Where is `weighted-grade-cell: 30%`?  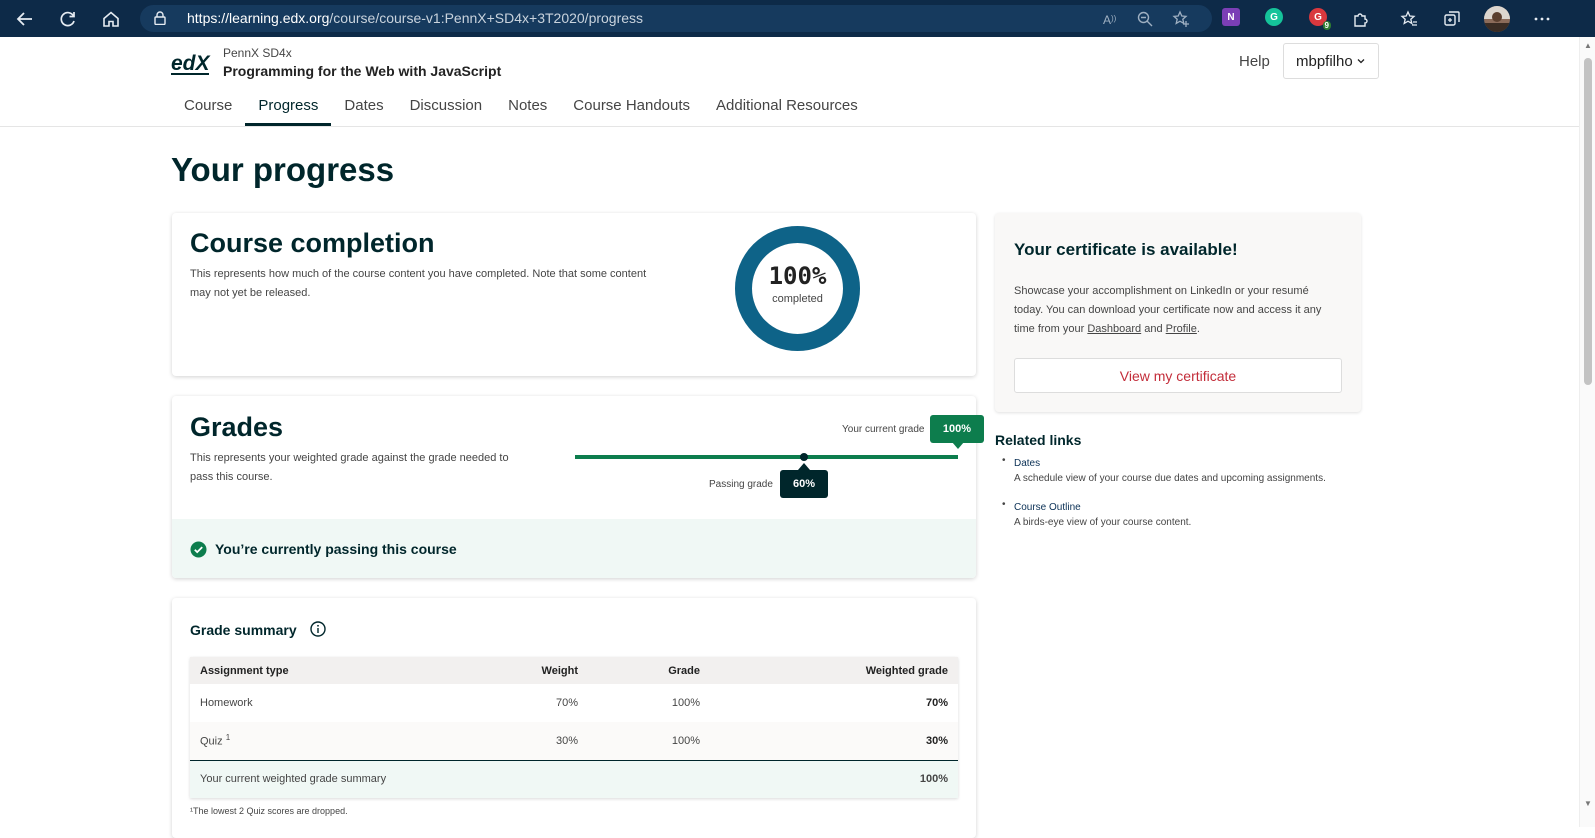
weighted-grade-cell: 30% is located at coordinates (834, 741).